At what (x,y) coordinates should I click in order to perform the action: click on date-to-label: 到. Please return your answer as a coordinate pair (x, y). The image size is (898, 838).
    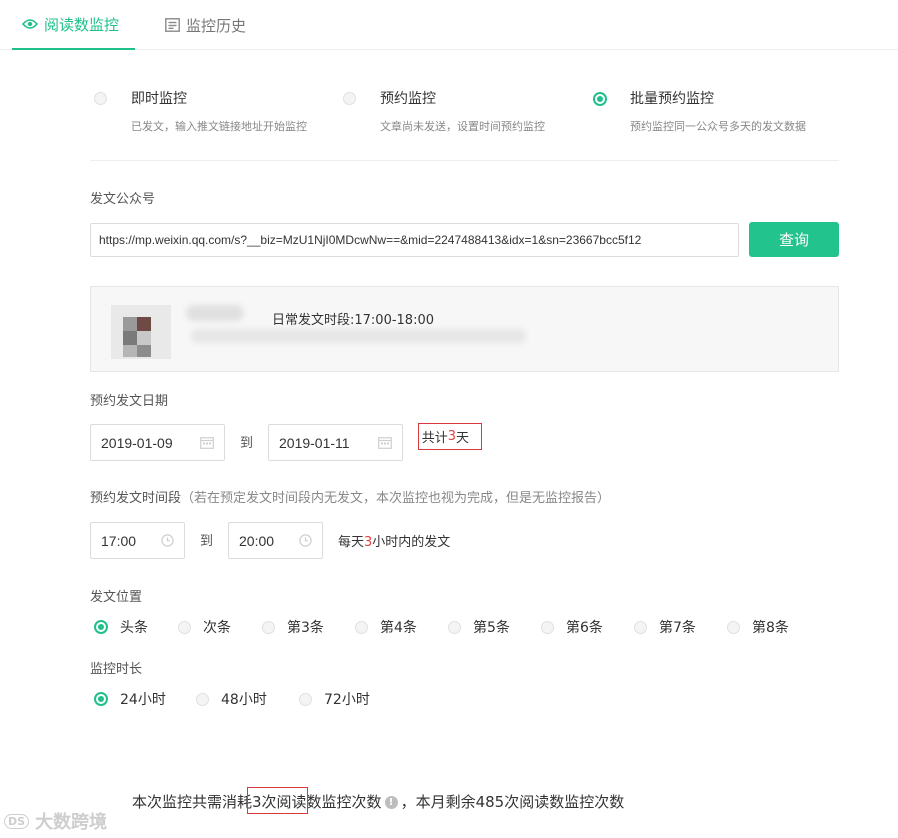
    Looking at the image, I should click on (247, 443).